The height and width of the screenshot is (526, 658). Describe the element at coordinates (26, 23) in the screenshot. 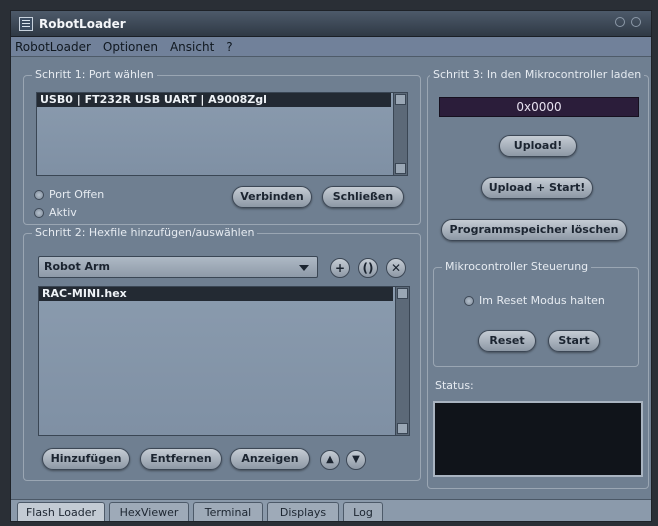

I see `app-icon` at that location.